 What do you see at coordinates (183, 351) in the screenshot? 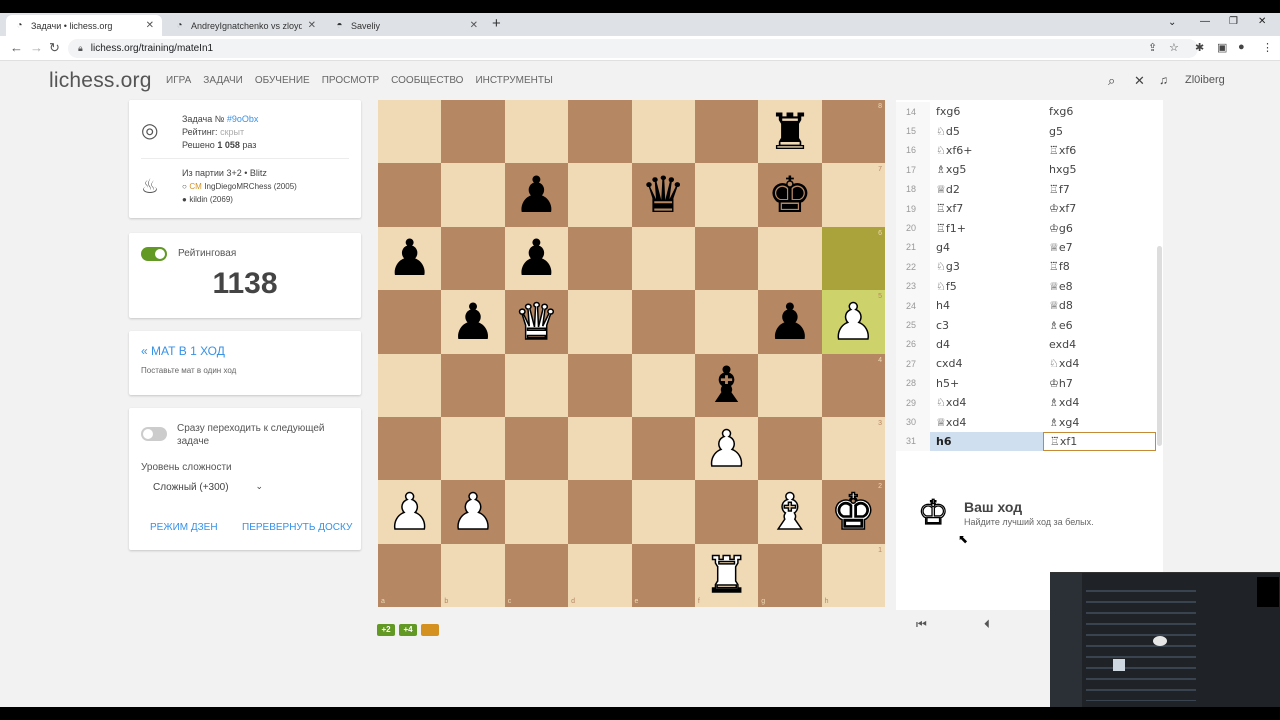
I see `theme-title-link: « МАТ В 1 ХОД` at bounding box center [183, 351].